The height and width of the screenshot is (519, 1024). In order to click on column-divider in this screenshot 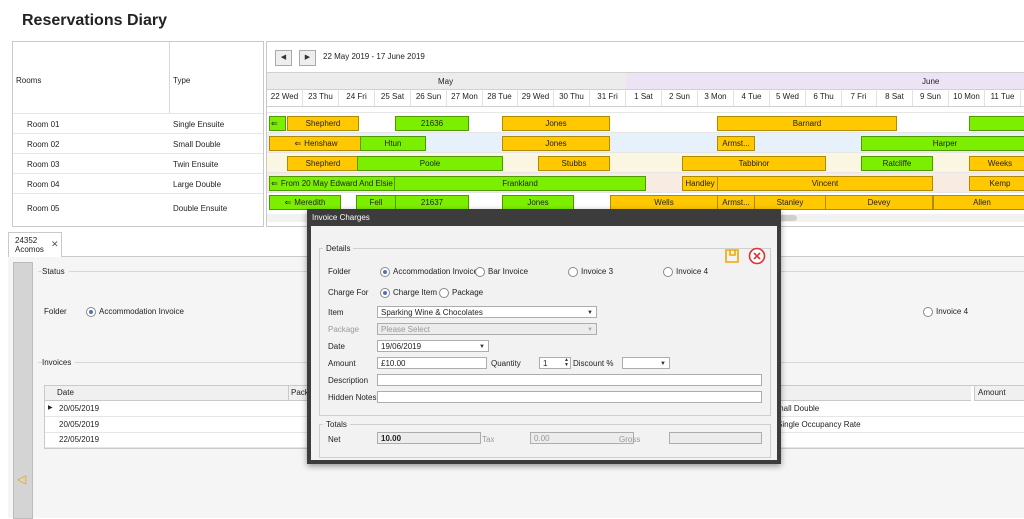, I will do `click(169, 77)`.